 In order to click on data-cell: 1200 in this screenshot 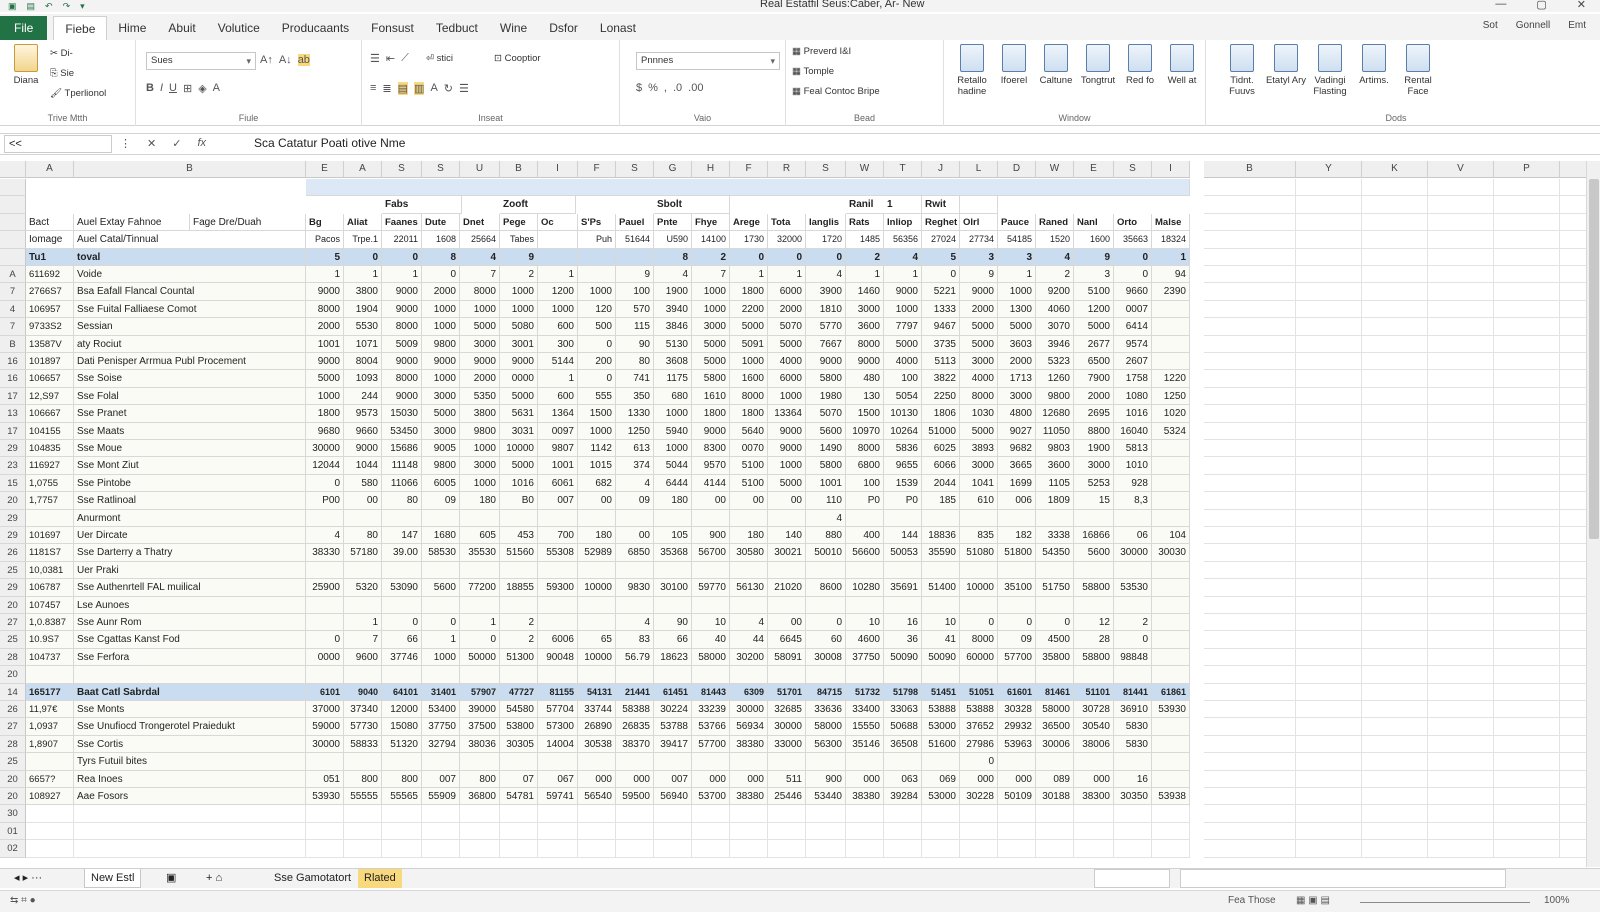, I will do `click(1094, 309)`.